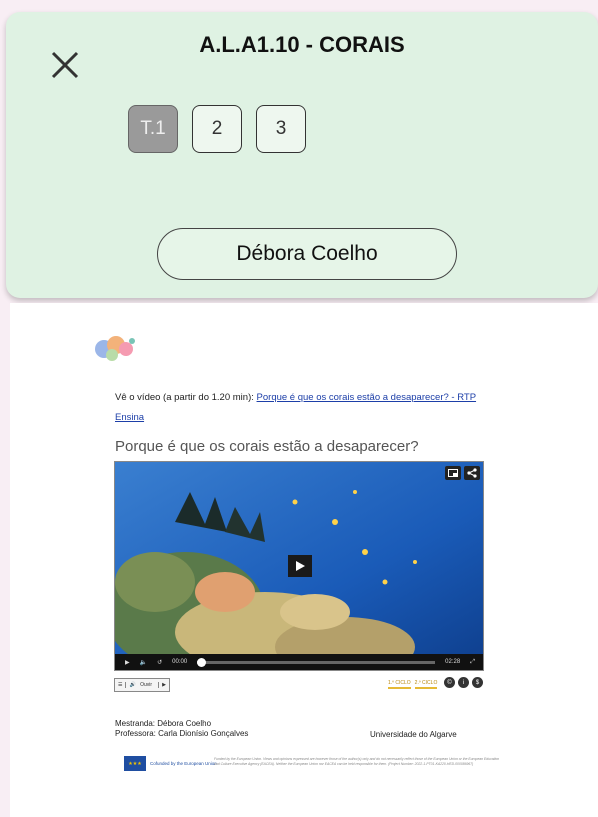  Describe the element at coordinates (281, 129) in the screenshot. I see `tab-3: 3` at that location.